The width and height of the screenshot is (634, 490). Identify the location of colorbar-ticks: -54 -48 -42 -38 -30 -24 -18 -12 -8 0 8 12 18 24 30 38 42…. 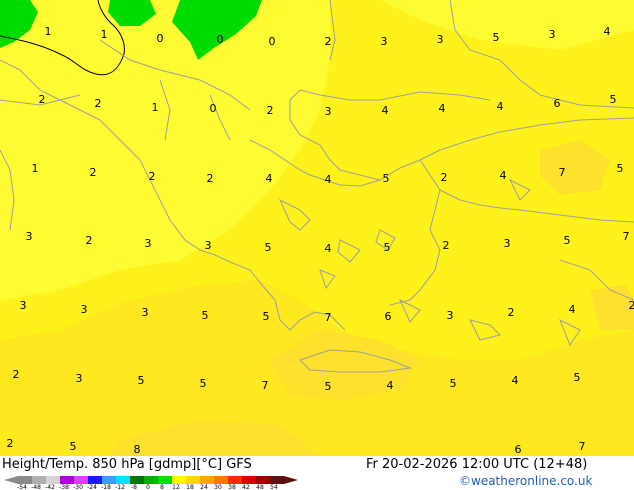
(147, 487).